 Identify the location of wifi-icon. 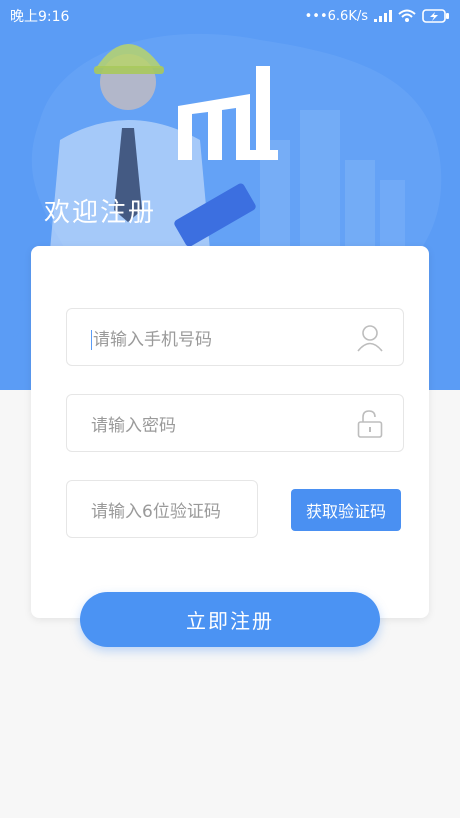
(407, 15).